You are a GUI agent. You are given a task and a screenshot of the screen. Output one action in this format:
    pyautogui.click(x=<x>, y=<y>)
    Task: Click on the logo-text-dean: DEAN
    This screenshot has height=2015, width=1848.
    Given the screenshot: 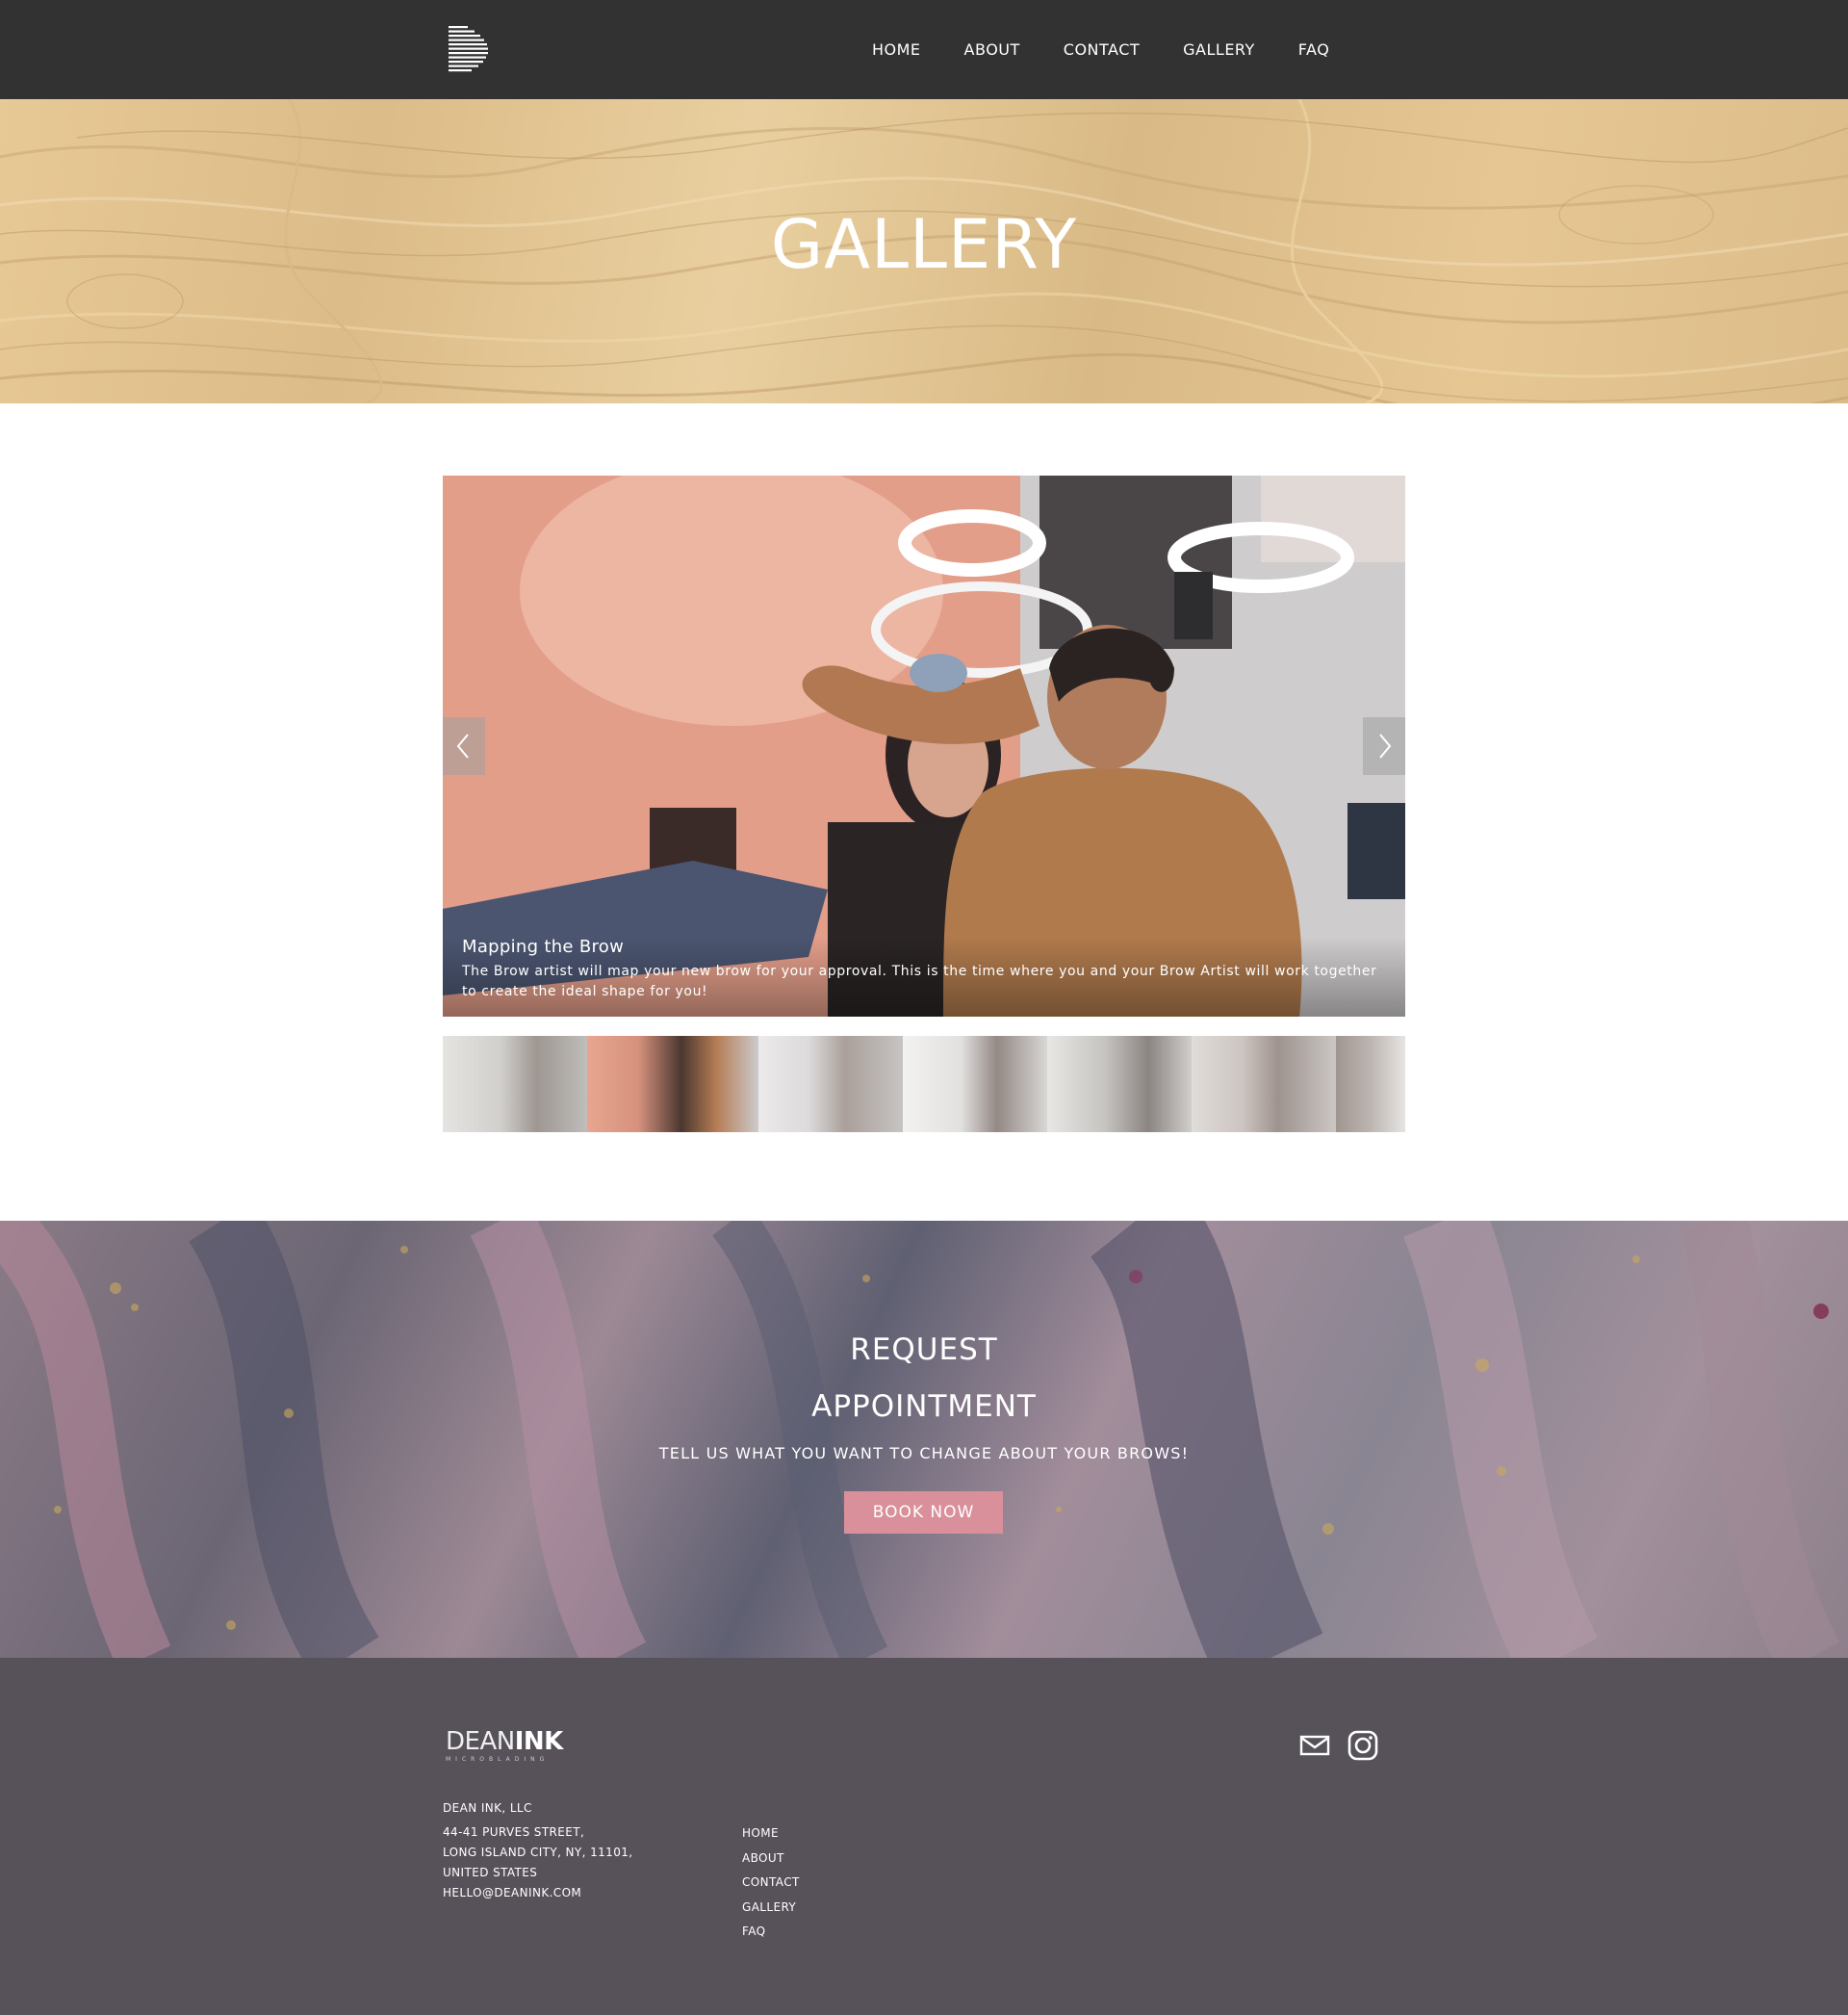 What is the action you would take?
    pyautogui.click(x=480, y=1742)
    